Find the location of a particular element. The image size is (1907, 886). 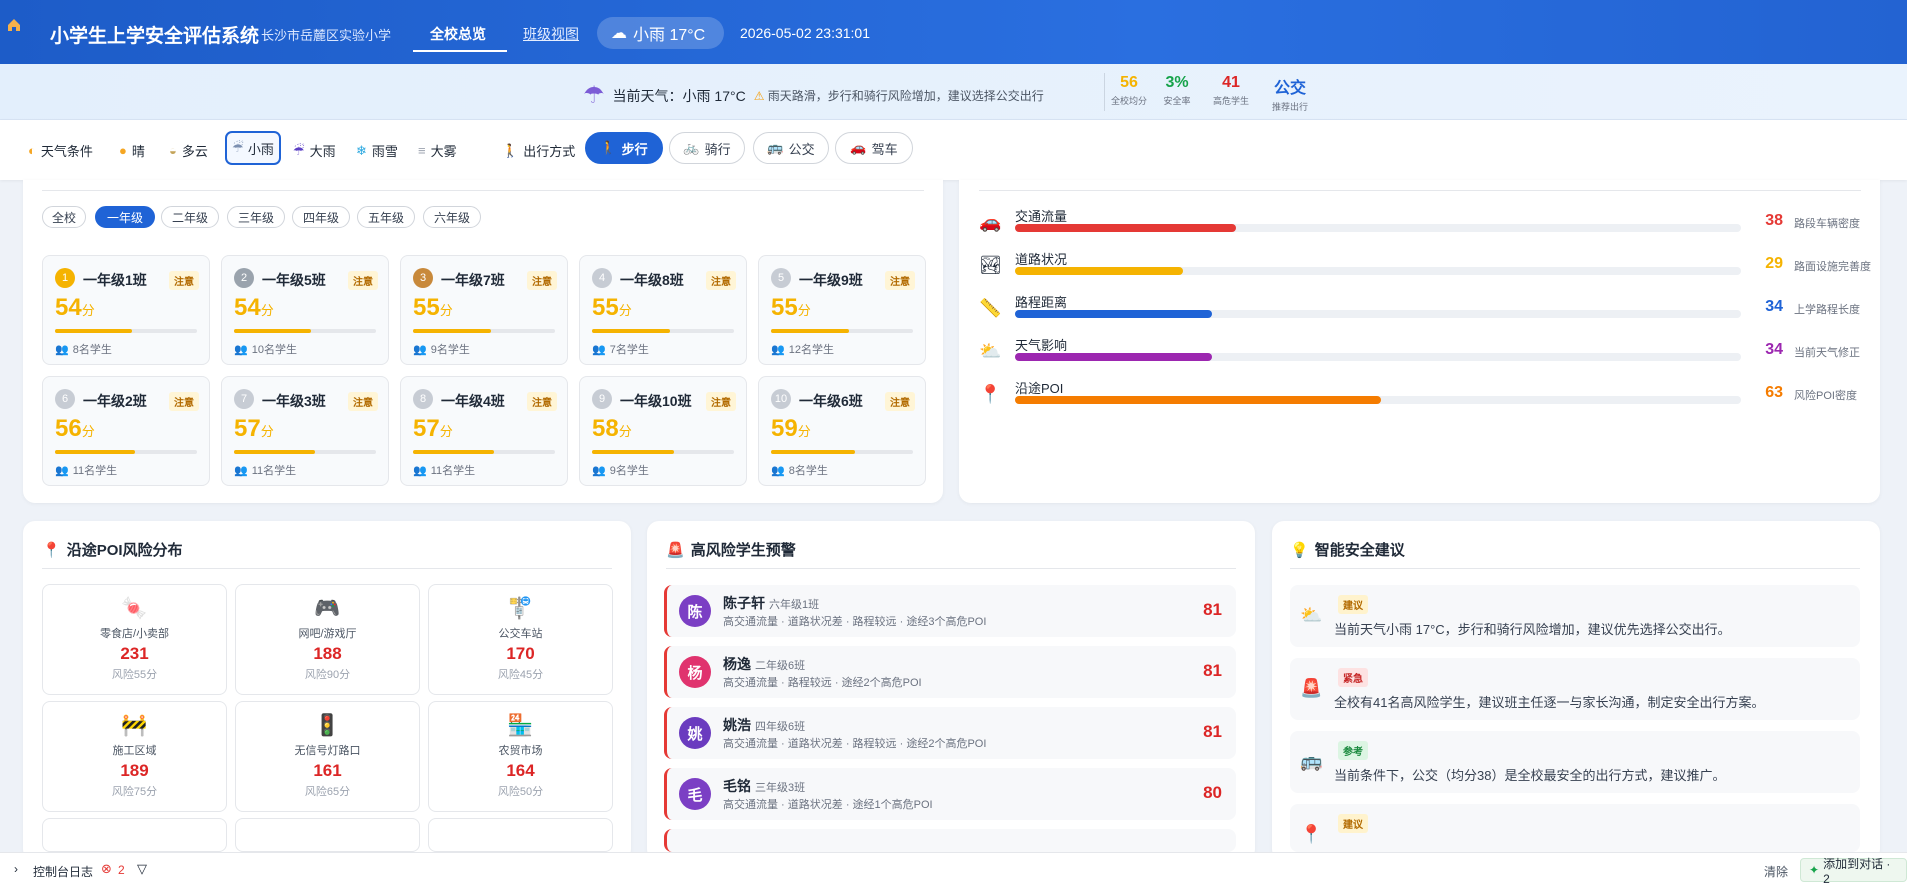

factor-desc: 当前天气修正 is located at coordinates (1827, 353).